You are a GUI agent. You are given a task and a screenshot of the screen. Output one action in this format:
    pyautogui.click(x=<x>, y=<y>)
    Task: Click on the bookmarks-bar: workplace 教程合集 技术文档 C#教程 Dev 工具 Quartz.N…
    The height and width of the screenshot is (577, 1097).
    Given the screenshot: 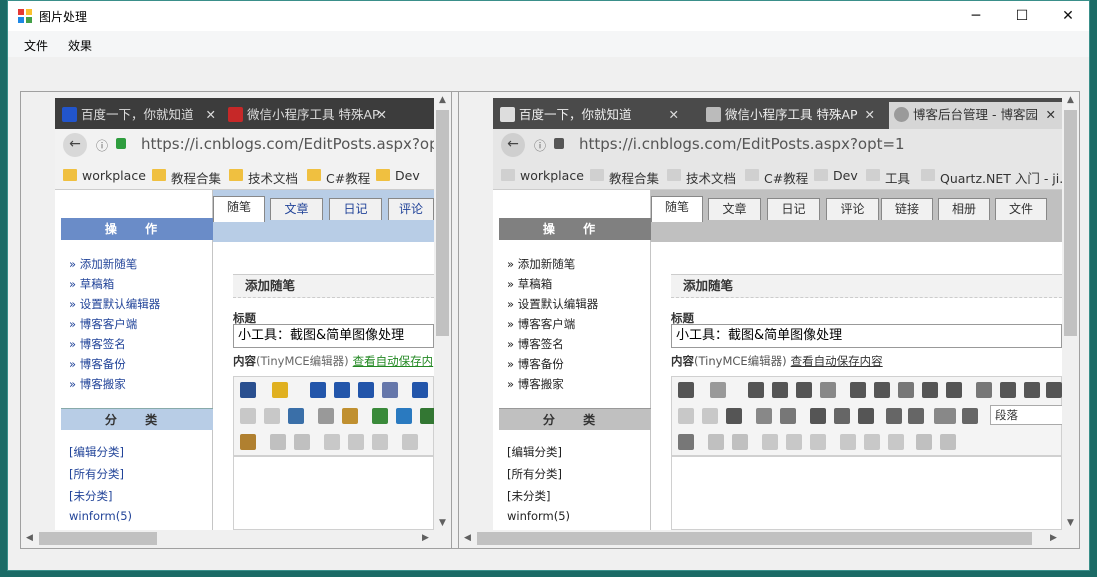 What is the action you would take?
    pyautogui.click(x=777, y=175)
    